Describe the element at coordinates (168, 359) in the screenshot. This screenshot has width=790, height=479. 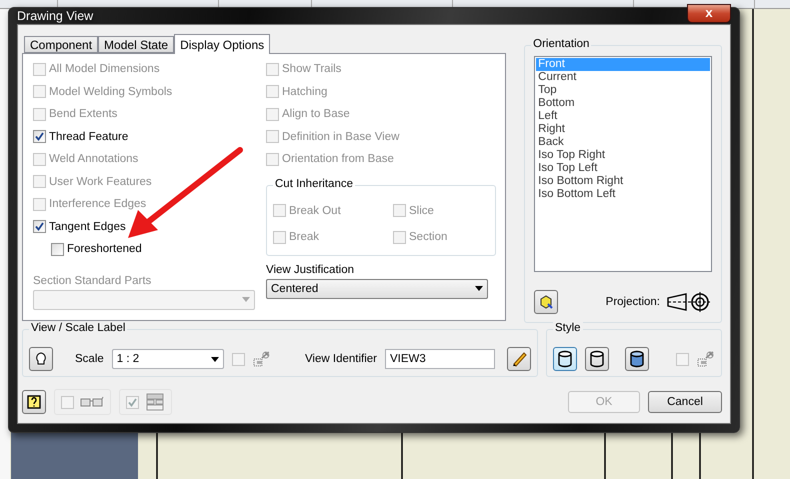
I see `scale-dropdown: 1 : 2` at that location.